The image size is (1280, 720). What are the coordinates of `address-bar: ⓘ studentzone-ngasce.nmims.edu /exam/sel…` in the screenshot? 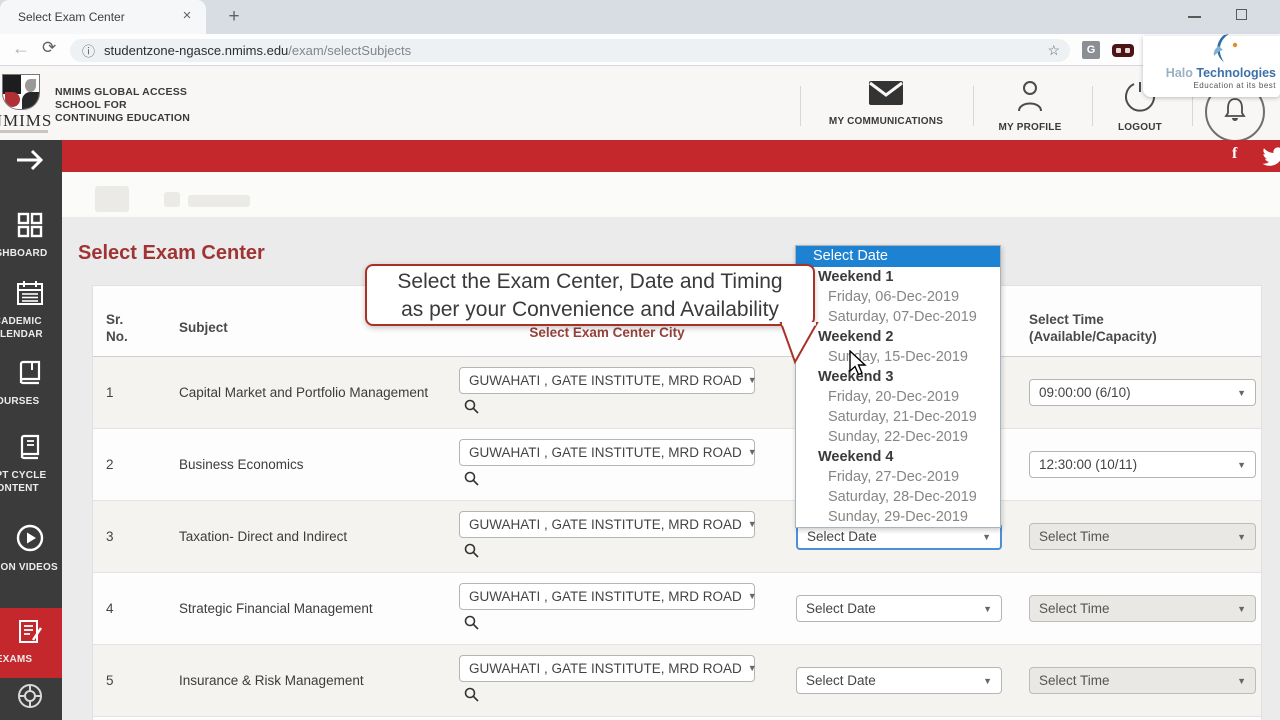 It's located at (570, 50).